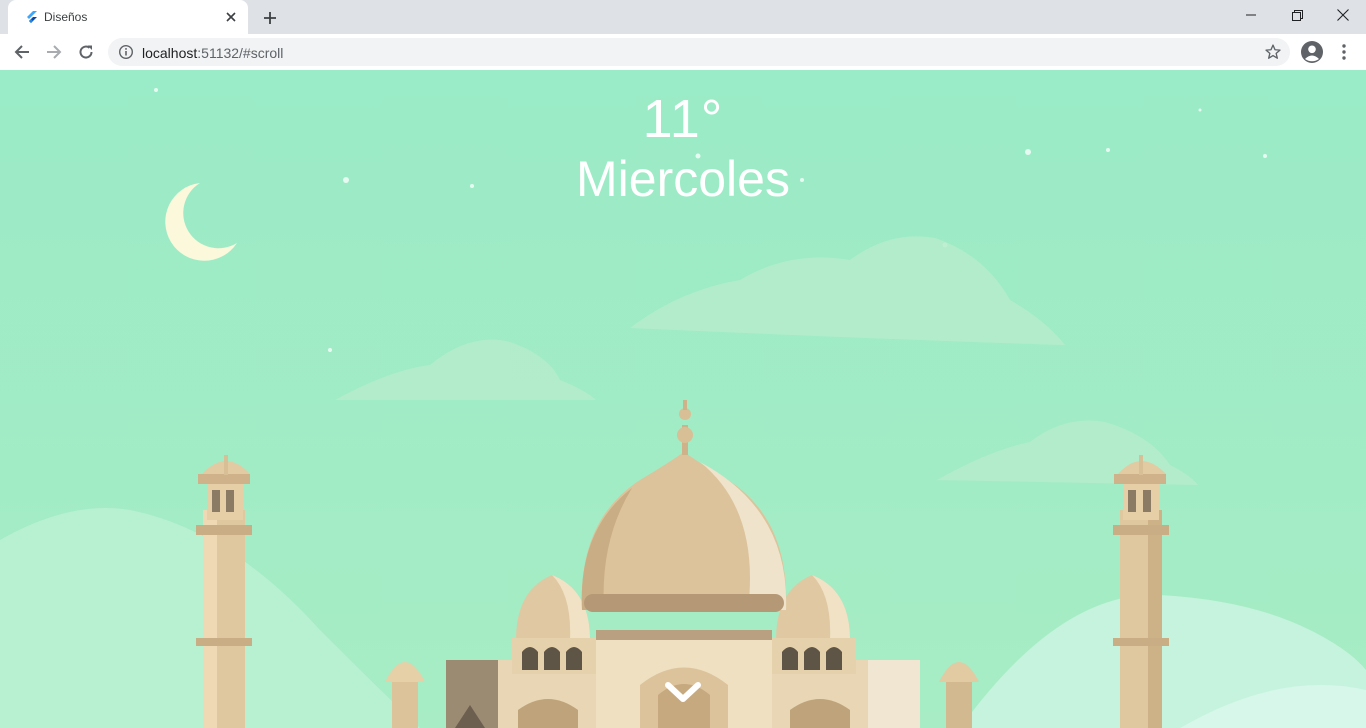 This screenshot has width=1366, height=728. What do you see at coordinates (699, 52) in the screenshot?
I see `address-bar: localhost:51132/#scroll` at bounding box center [699, 52].